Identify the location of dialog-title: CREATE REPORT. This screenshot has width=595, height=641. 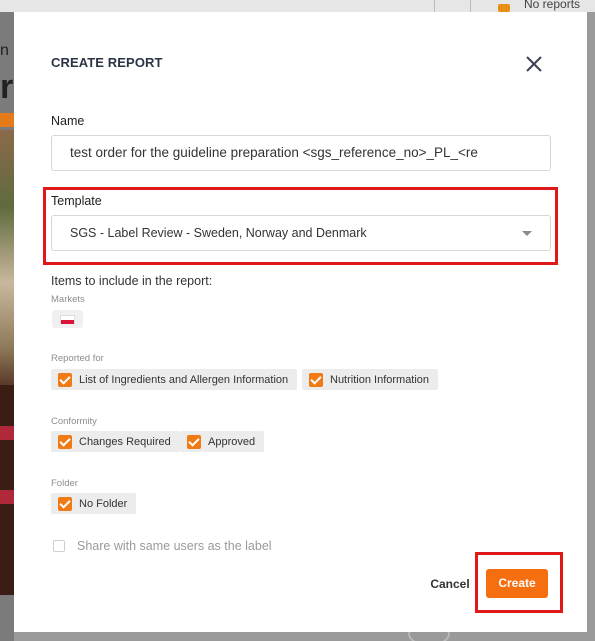
(107, 62).